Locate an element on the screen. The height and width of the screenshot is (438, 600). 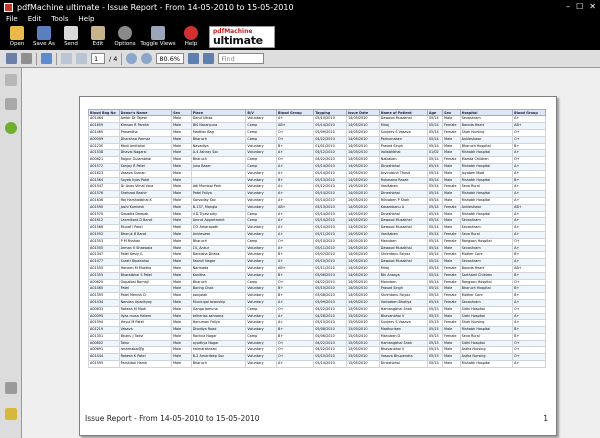
email-icon is located at coordinates (46, 58).